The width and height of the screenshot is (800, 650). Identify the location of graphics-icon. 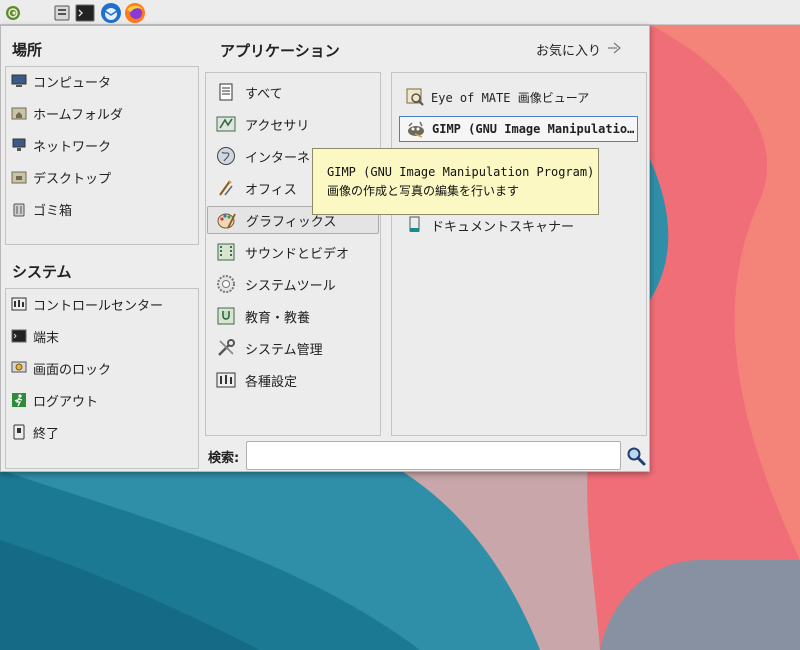
(227, 220).